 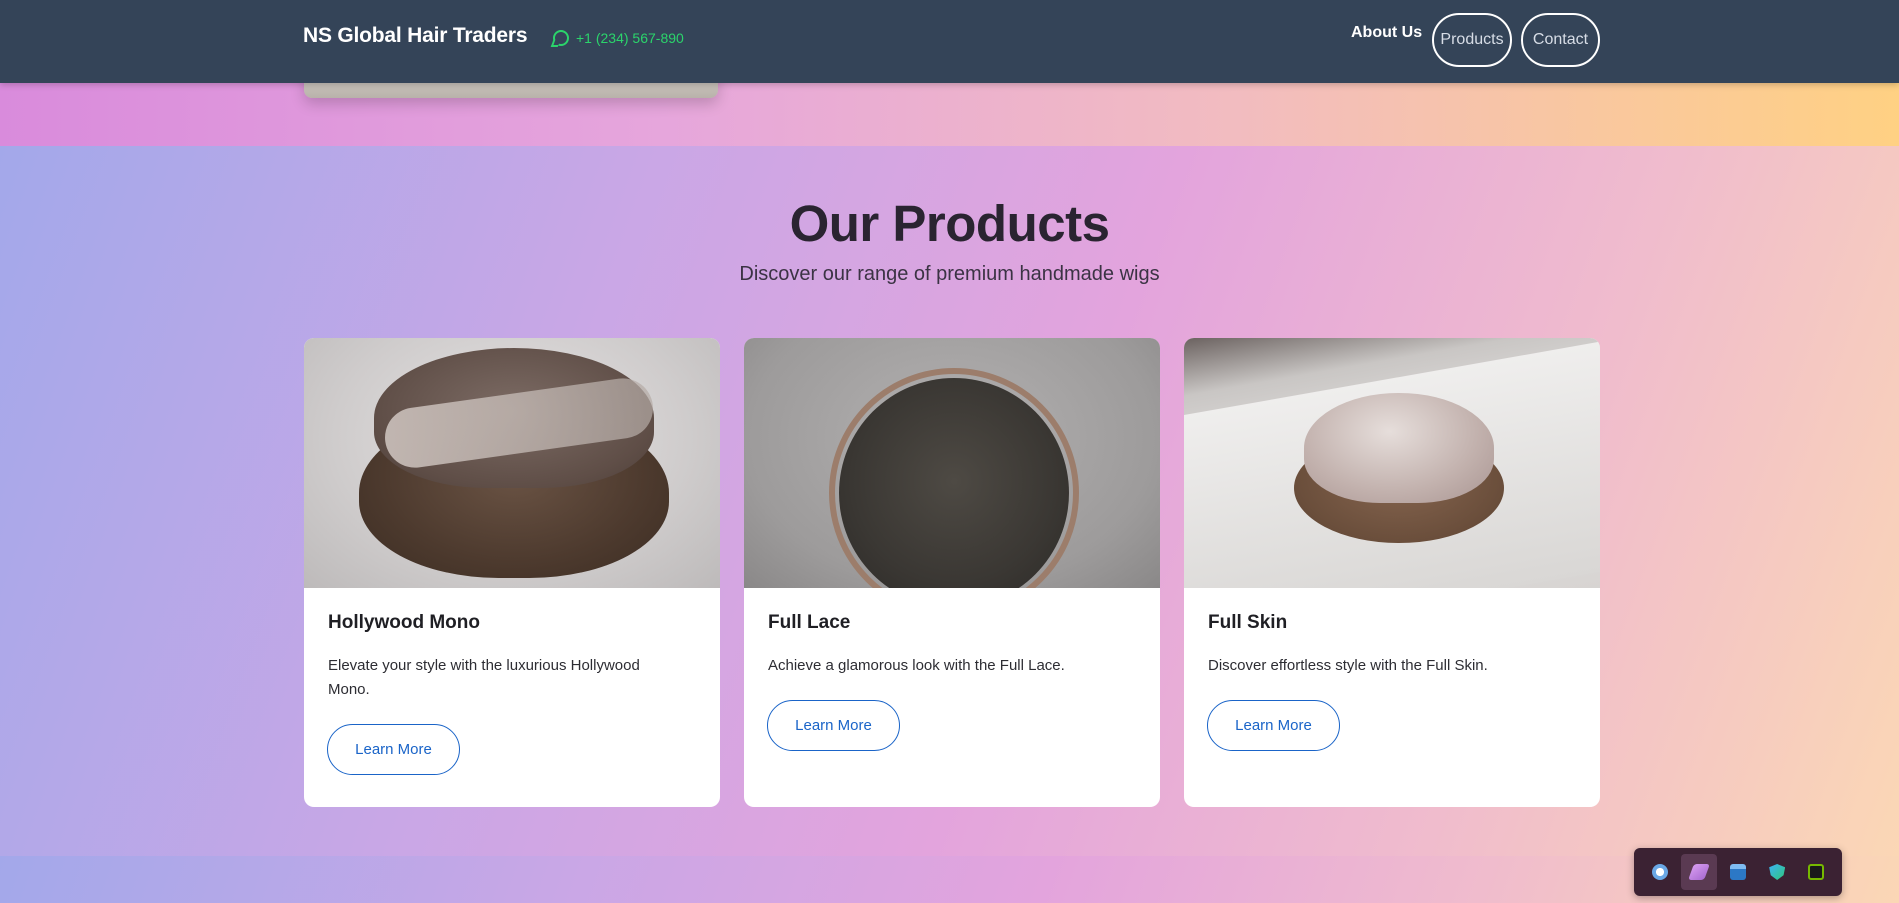 I want to click on tray-steam-button, so click(x=1660, y=872).